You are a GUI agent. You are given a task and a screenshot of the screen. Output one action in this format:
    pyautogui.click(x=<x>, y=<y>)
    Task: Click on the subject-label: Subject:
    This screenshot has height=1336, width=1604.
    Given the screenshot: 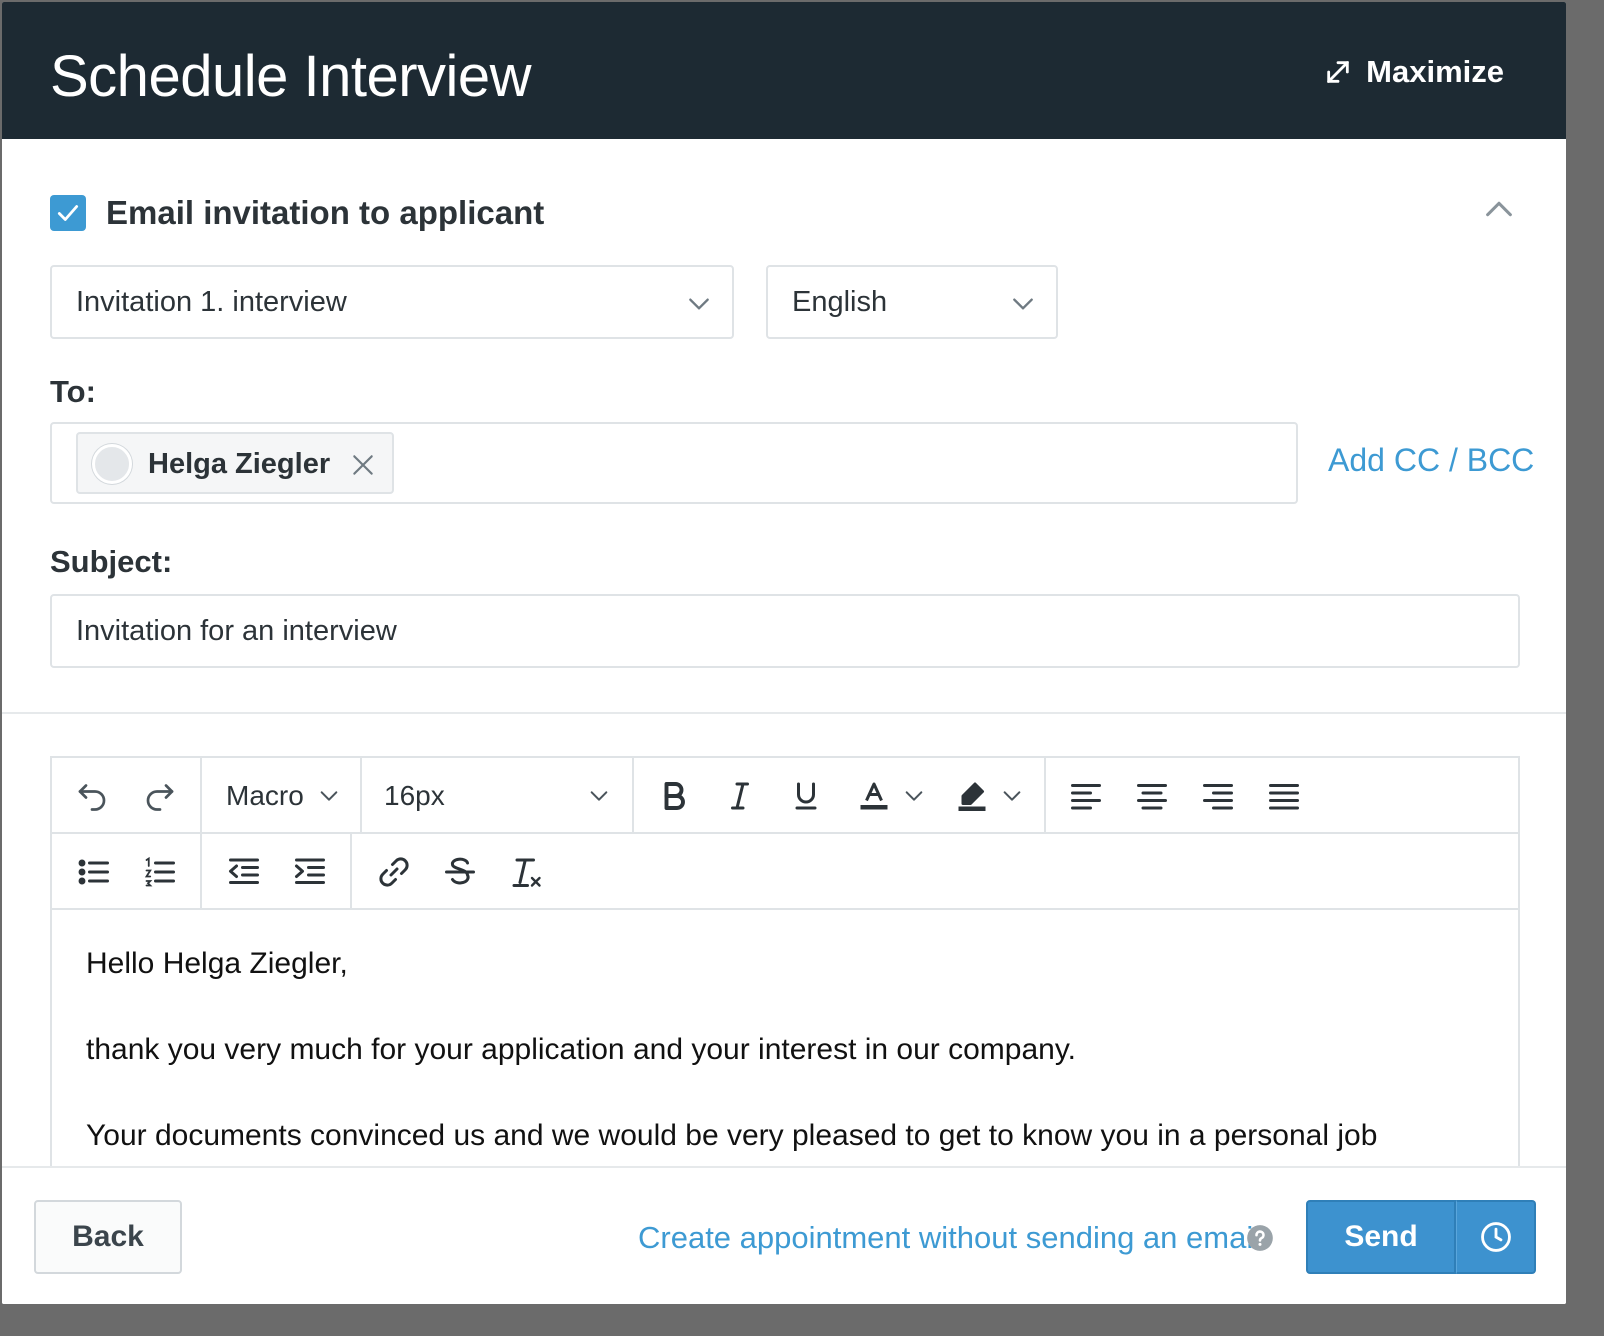 What is the action you would take?
    pyautogui.click(x=111, y=561)
    